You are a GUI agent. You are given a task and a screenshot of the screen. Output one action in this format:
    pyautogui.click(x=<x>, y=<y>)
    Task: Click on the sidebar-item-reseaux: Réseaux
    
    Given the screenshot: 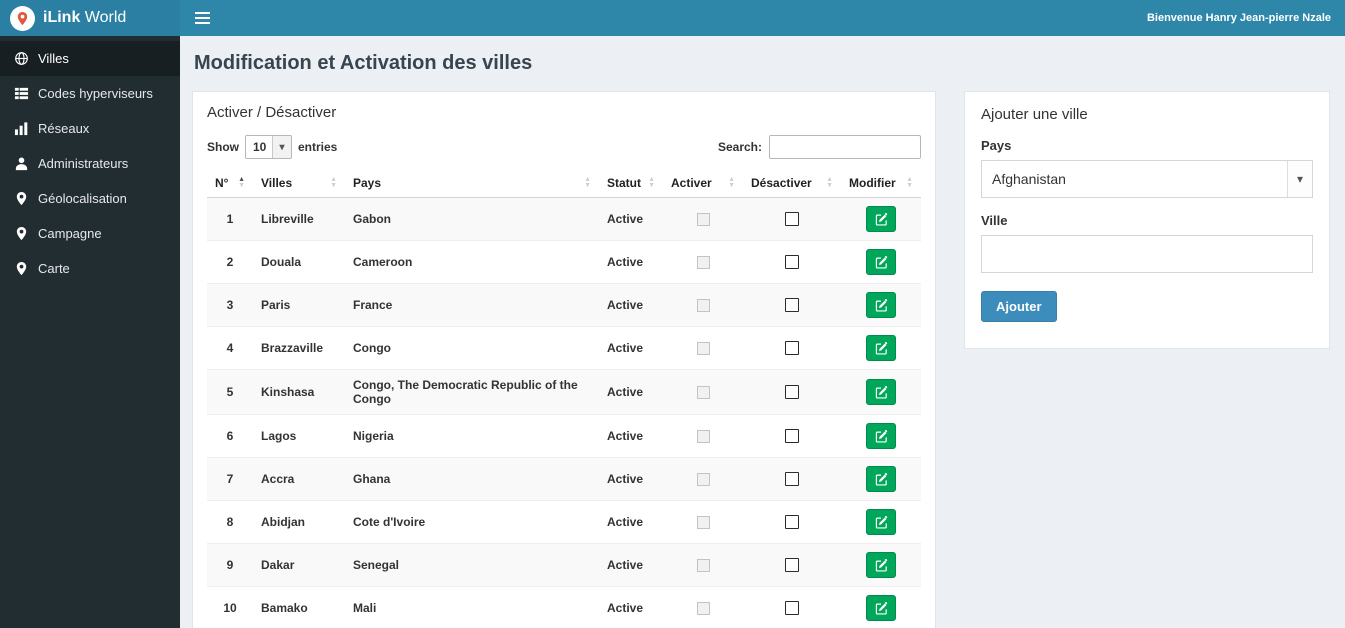 What is the action you would take?
    pyautogui.click(x=90, y=128)
    